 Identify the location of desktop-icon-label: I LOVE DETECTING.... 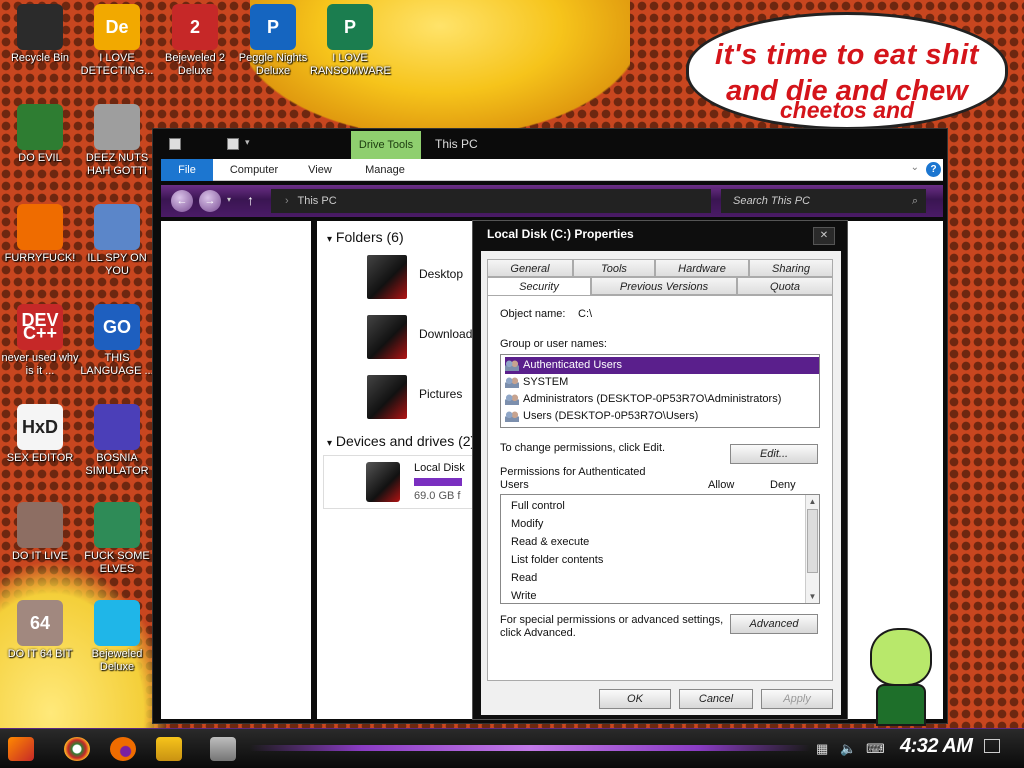
(117, 64).